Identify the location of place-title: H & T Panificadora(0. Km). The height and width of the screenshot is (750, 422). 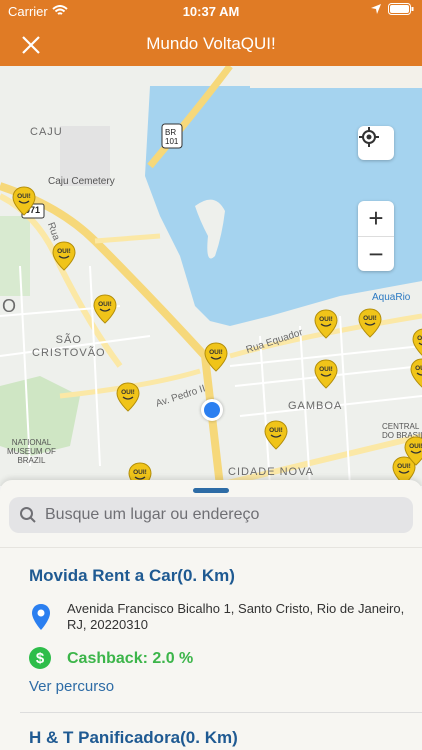
(133, 738).